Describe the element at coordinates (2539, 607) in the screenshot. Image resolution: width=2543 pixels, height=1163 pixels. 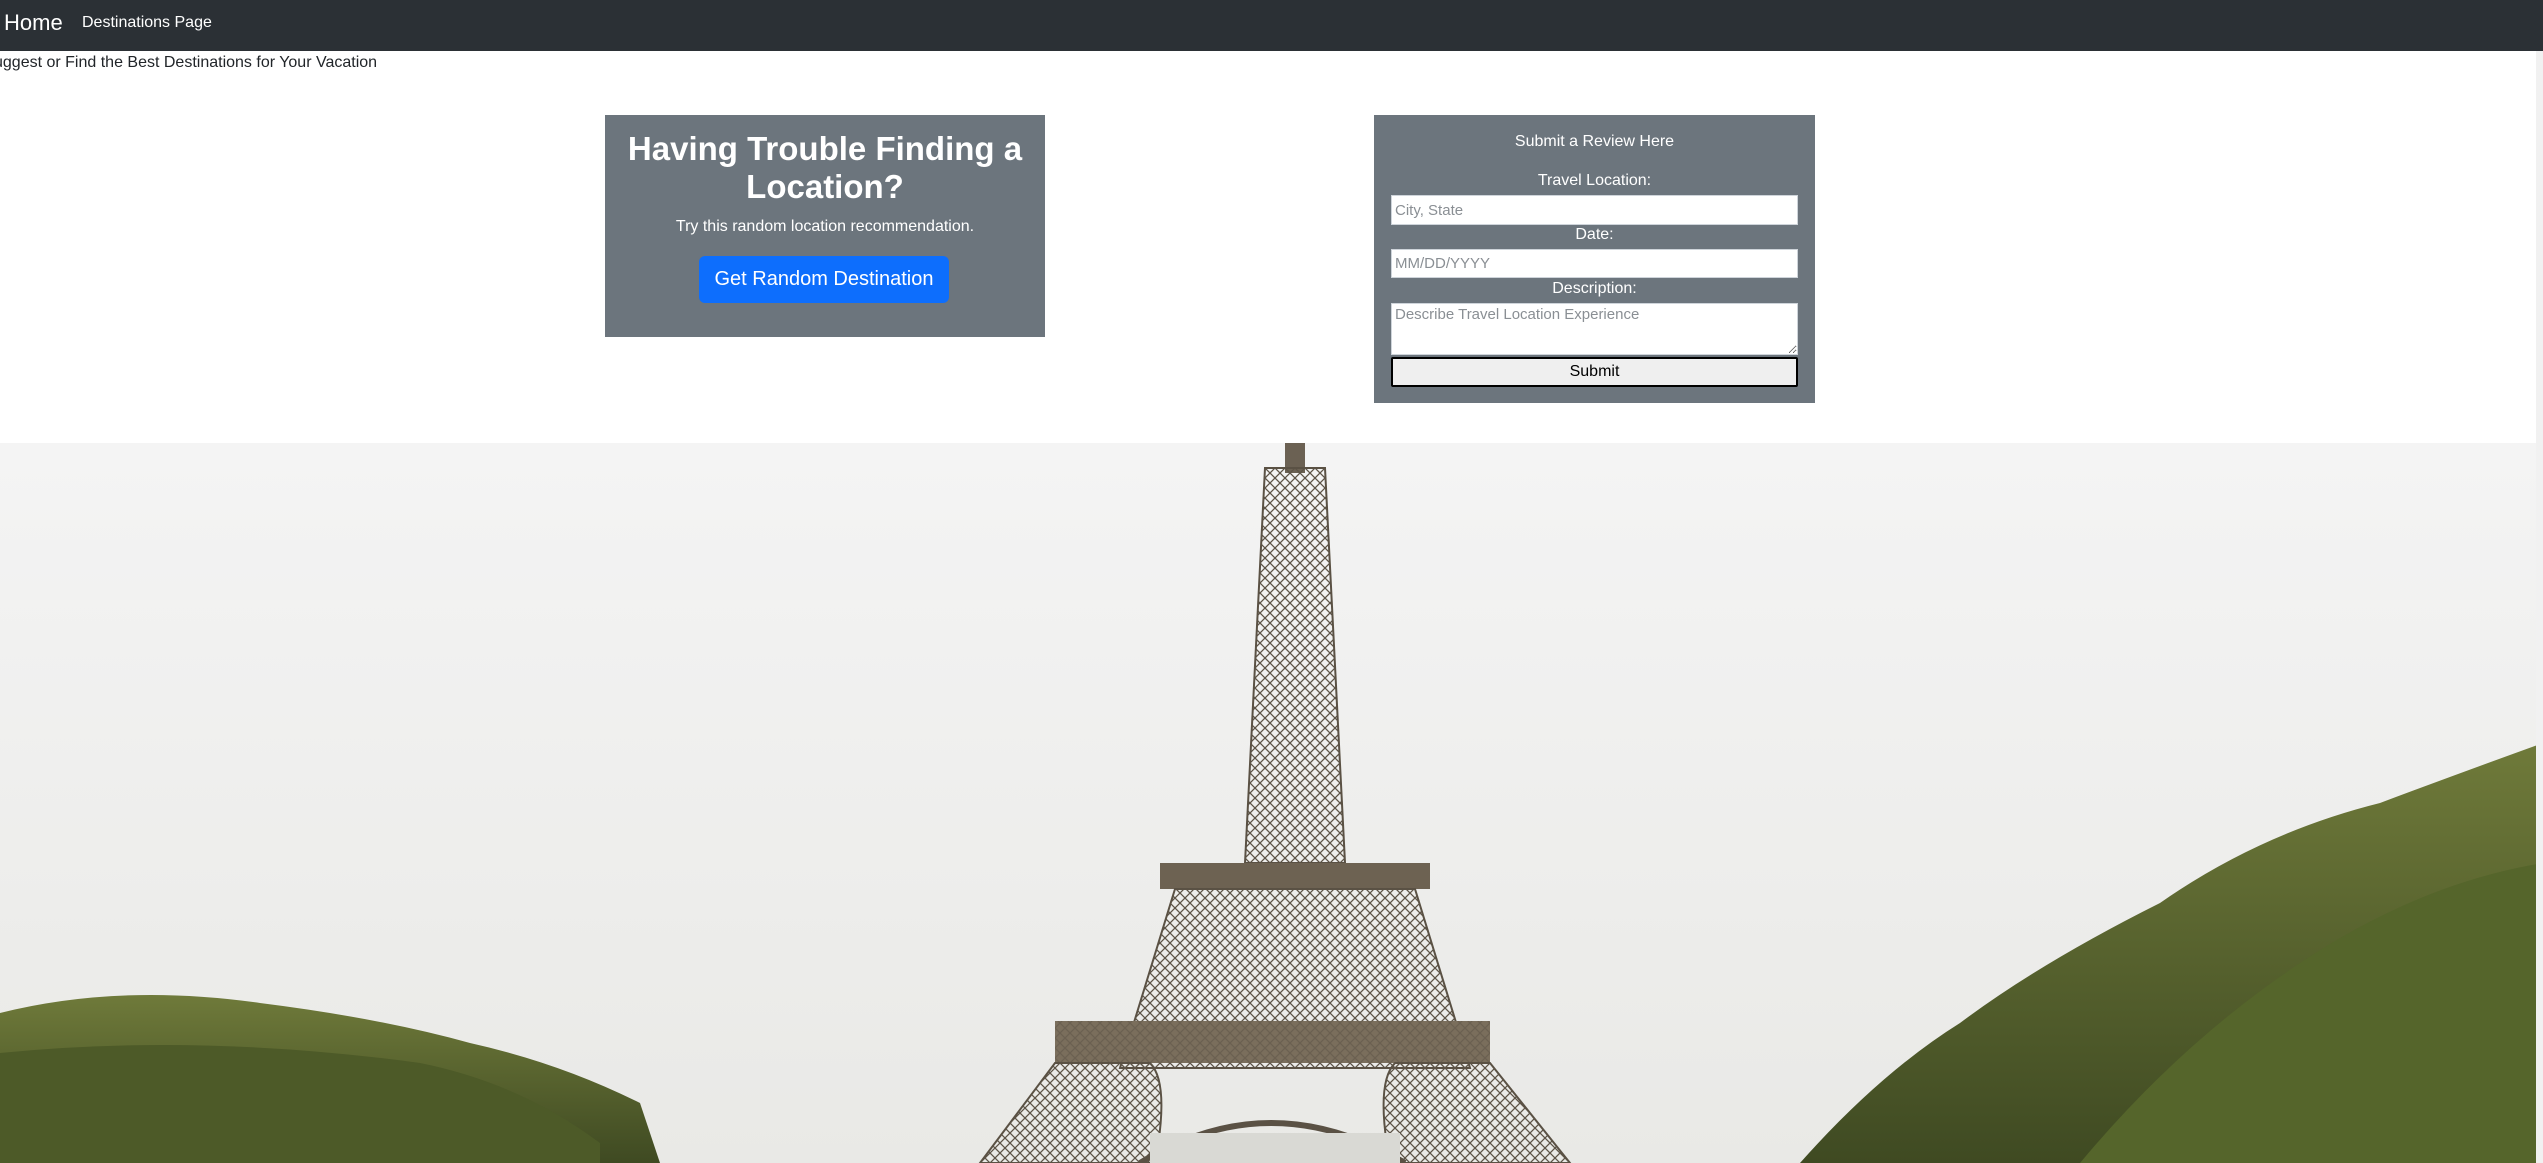
I see `scrollbar` at that location.